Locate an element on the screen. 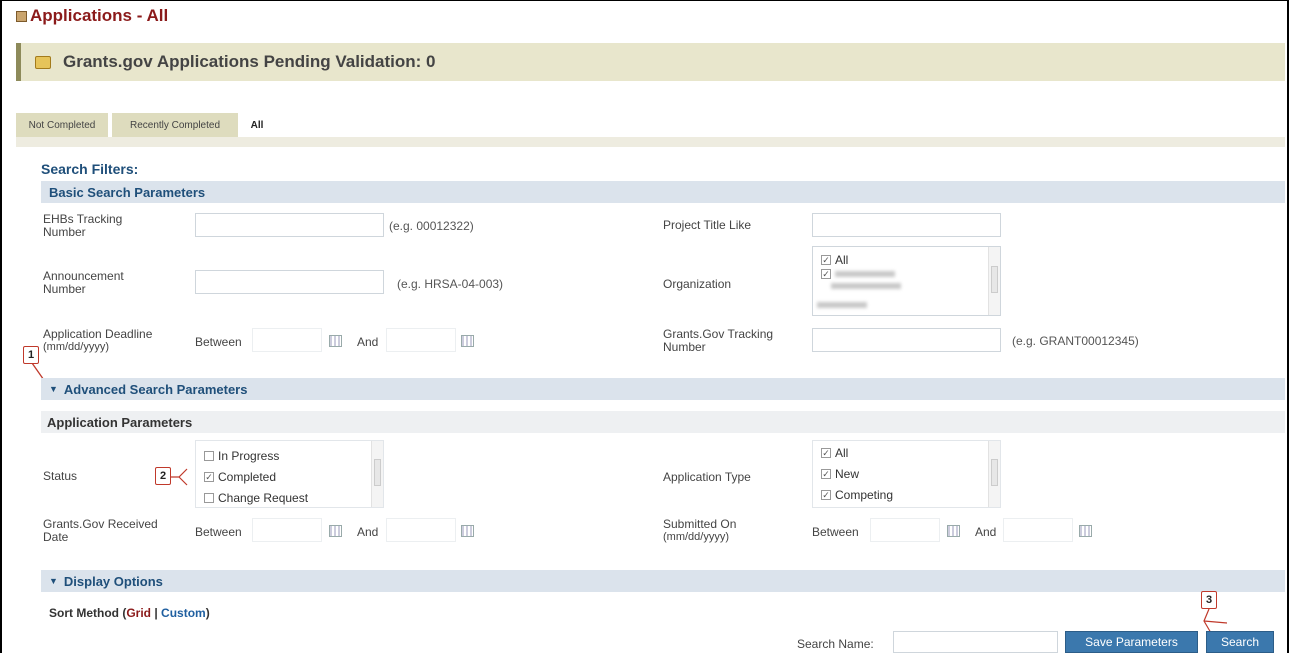  announcement-number-input is located at coordinates (289, 282).